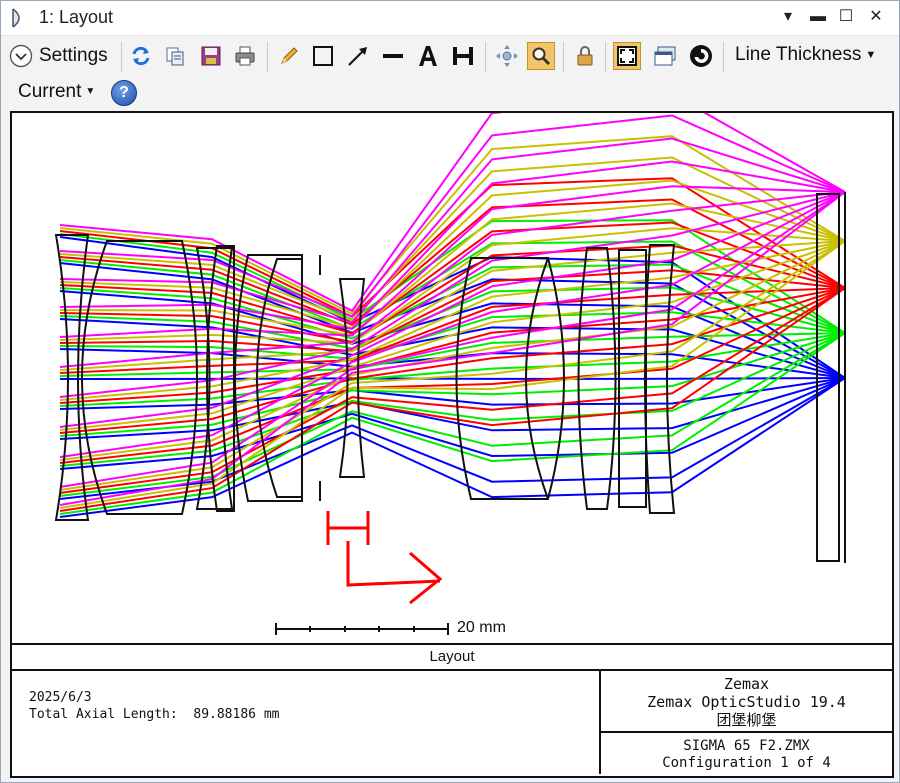  What do you see at coordinates (481, 627) in the screenshot?
I see `scale-bar-label: 20 mm` at bounding box center [481, 627].